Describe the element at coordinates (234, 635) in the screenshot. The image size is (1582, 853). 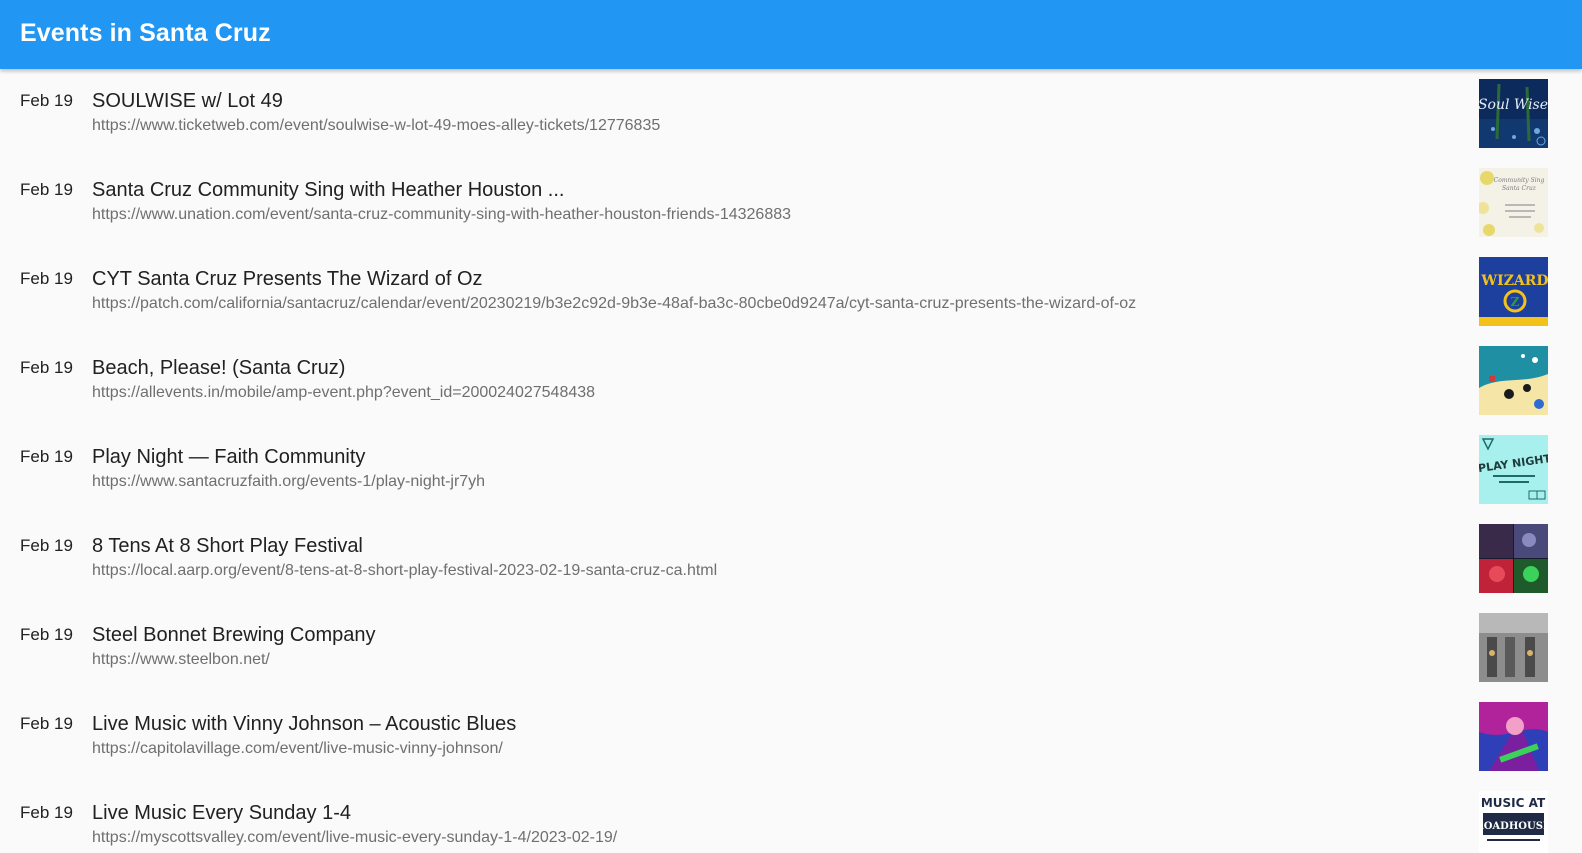
I see `event-title: Steel Bonnet Brewing Company` at that location.